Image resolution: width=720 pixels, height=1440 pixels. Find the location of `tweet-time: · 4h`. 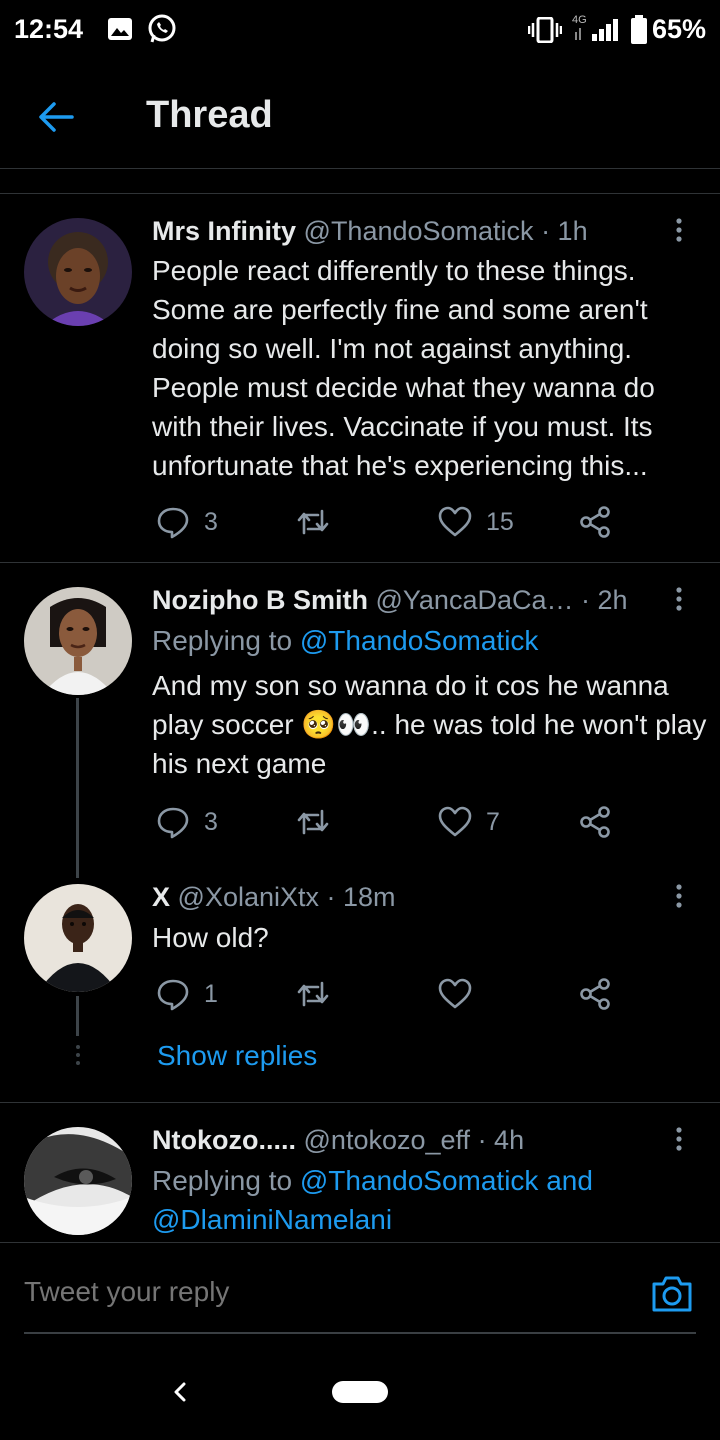

tweet-time: · 4h is located at coordinates (501, 1140).